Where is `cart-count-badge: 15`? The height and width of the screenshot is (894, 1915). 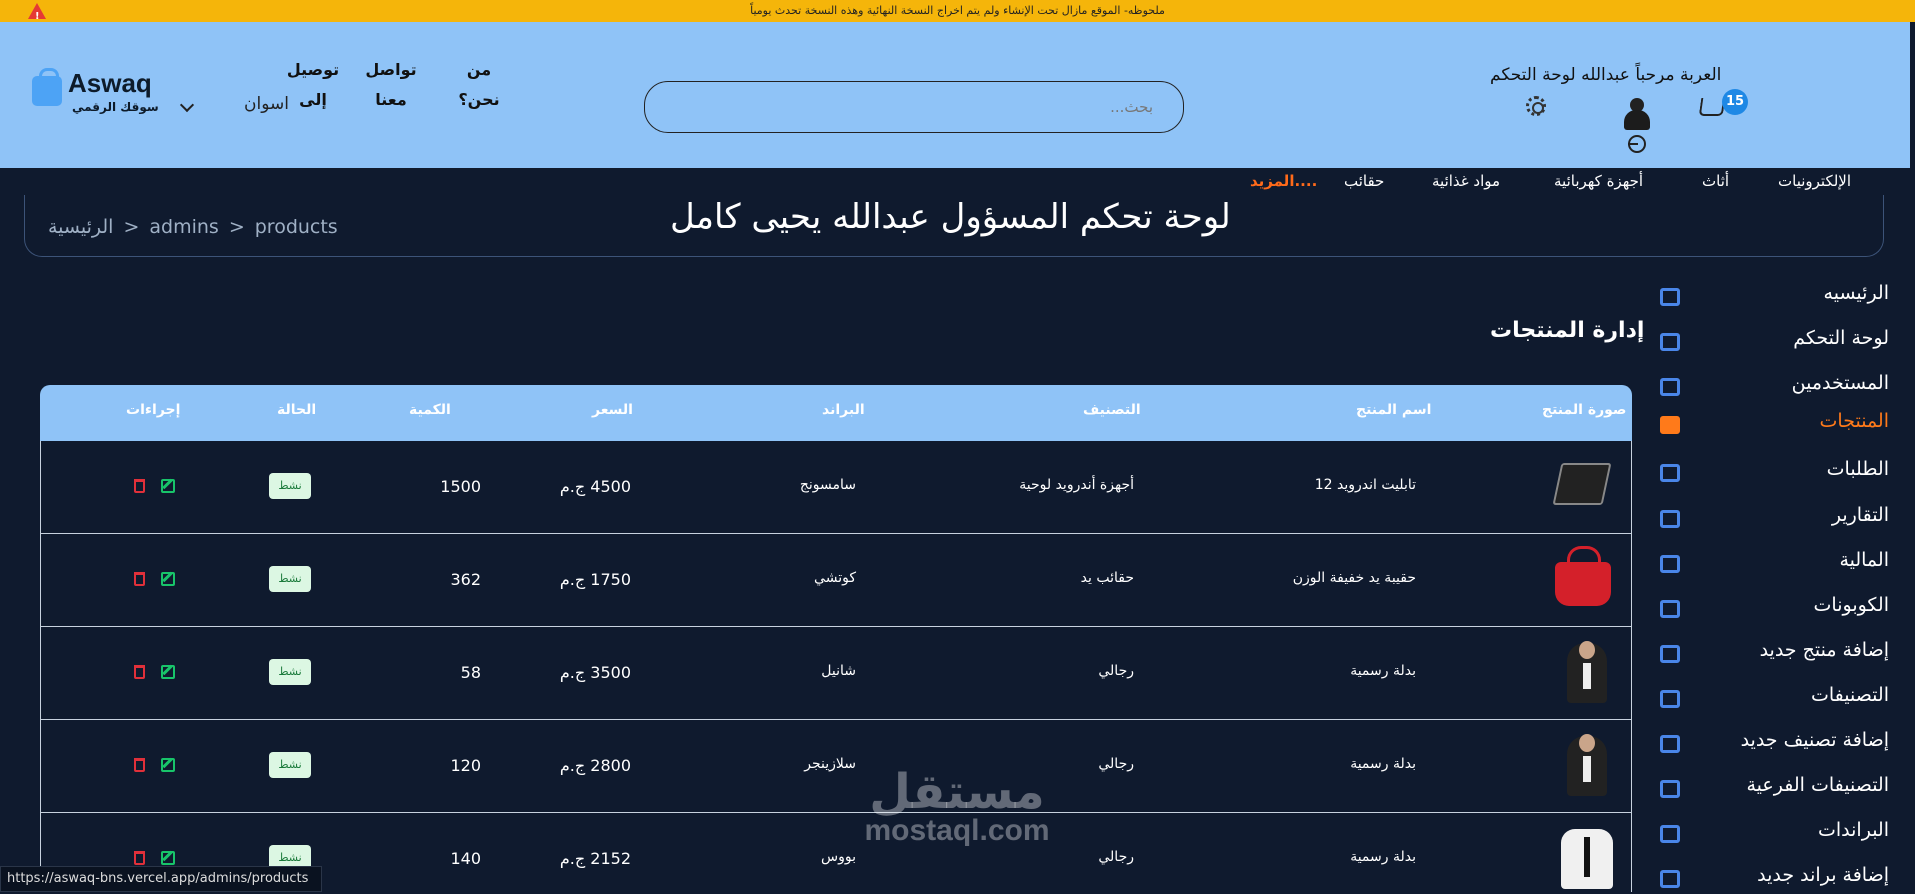
cart-count-badge: 15 is located at coordinates (1735, 102).